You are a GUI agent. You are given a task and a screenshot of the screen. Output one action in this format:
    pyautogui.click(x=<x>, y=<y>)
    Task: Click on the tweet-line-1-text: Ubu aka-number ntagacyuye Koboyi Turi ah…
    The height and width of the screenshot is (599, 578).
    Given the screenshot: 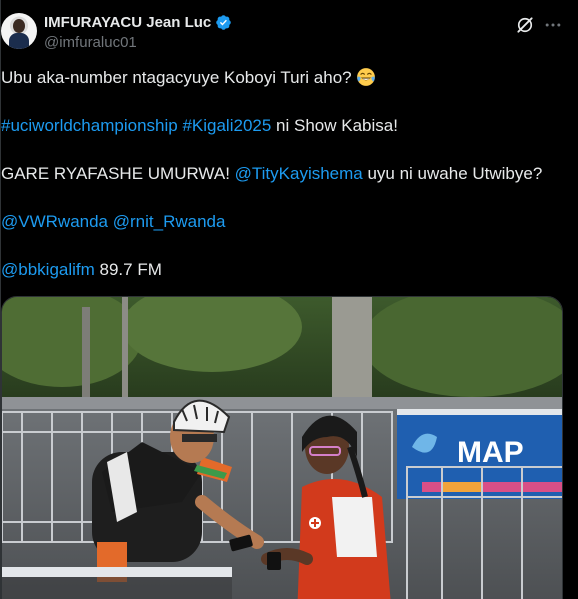 What is the action you would take?
    pyautogui.click(x=176, y=77)
    